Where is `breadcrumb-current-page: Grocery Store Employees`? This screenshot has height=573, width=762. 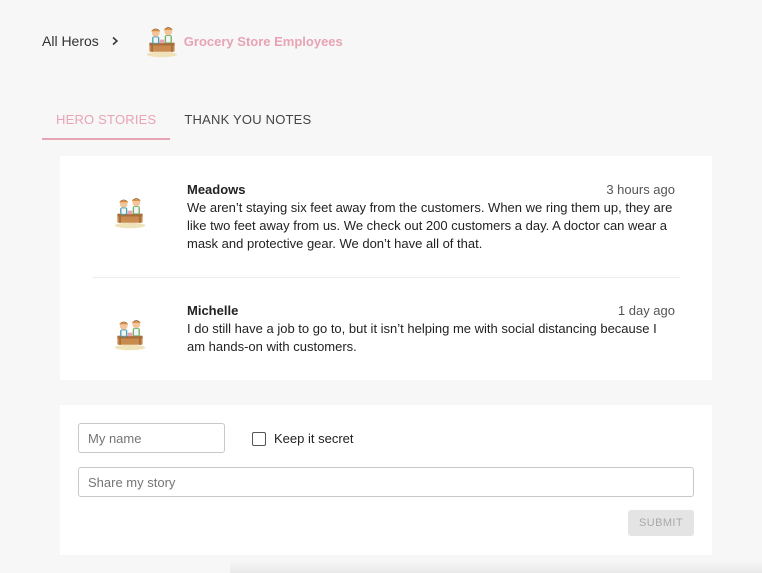
breadcrumb-current-page: Grocery Store Employees is located at coordinates (263, 41).